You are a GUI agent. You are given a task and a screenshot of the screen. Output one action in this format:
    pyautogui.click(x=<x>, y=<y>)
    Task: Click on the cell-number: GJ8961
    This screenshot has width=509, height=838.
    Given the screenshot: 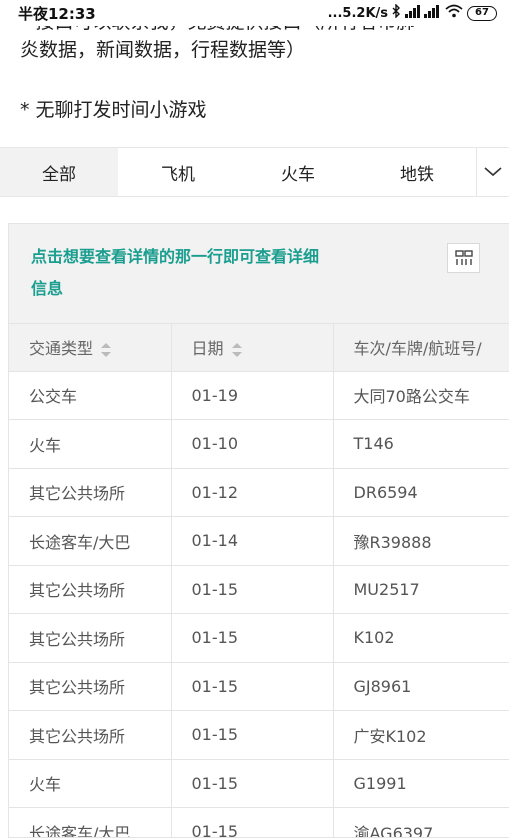 What is the action you would take?
    pyautogui.click(x=421, y=686)
    